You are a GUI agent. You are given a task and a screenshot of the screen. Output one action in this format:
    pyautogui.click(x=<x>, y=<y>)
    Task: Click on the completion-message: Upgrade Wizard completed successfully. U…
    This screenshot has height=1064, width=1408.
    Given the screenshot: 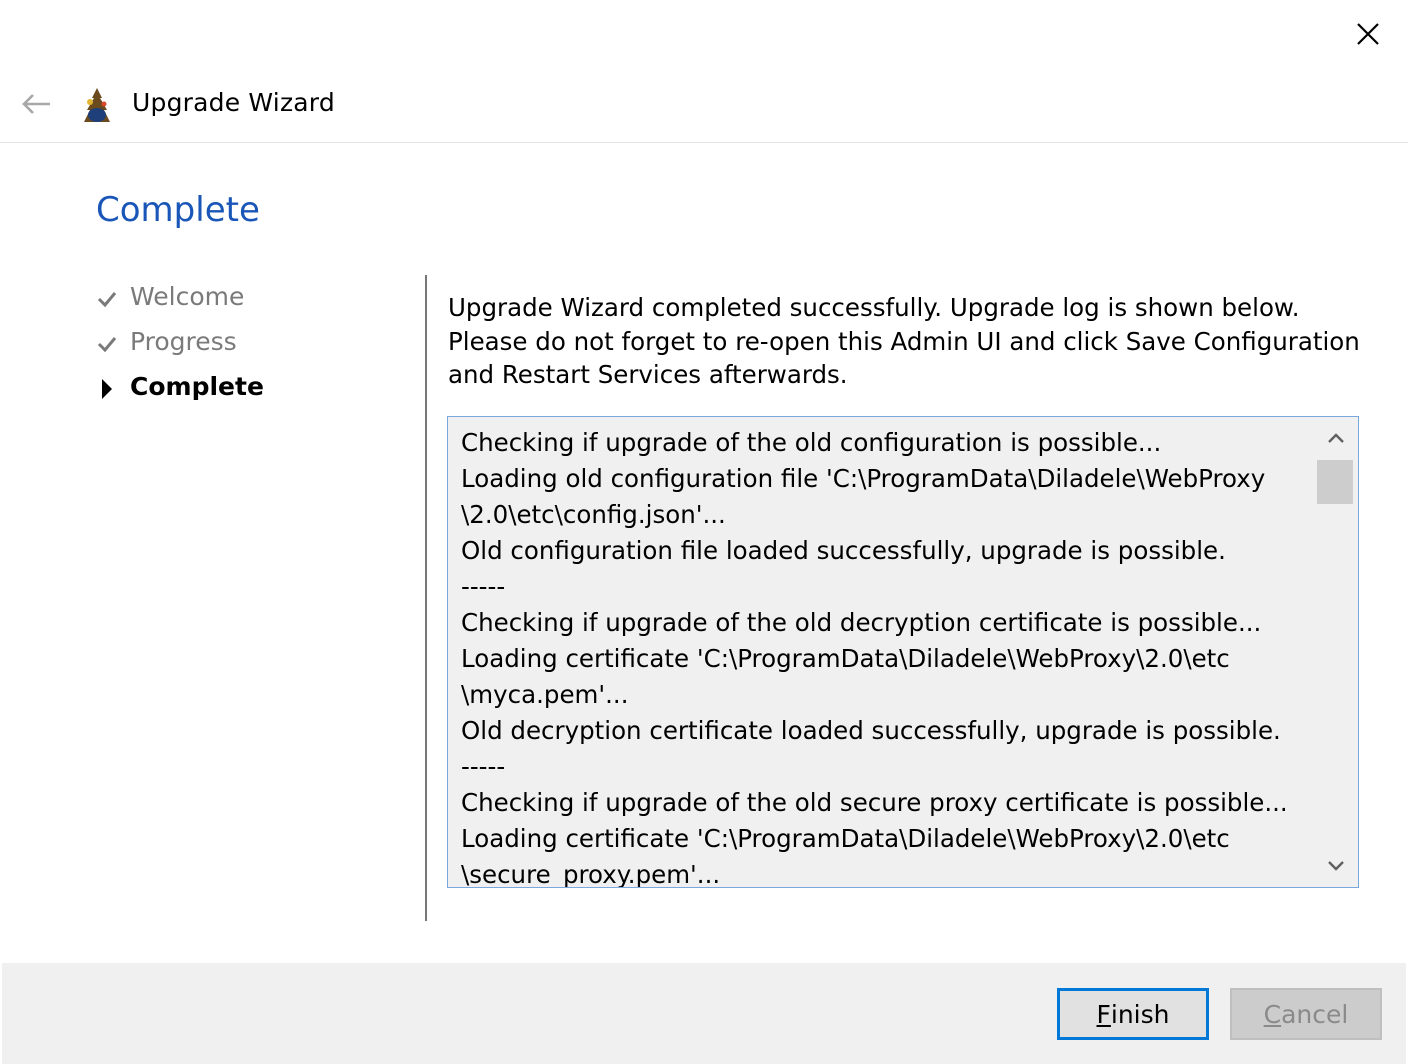 What is the action you would take?
    pyautogui.click(x=908, y=341)
    